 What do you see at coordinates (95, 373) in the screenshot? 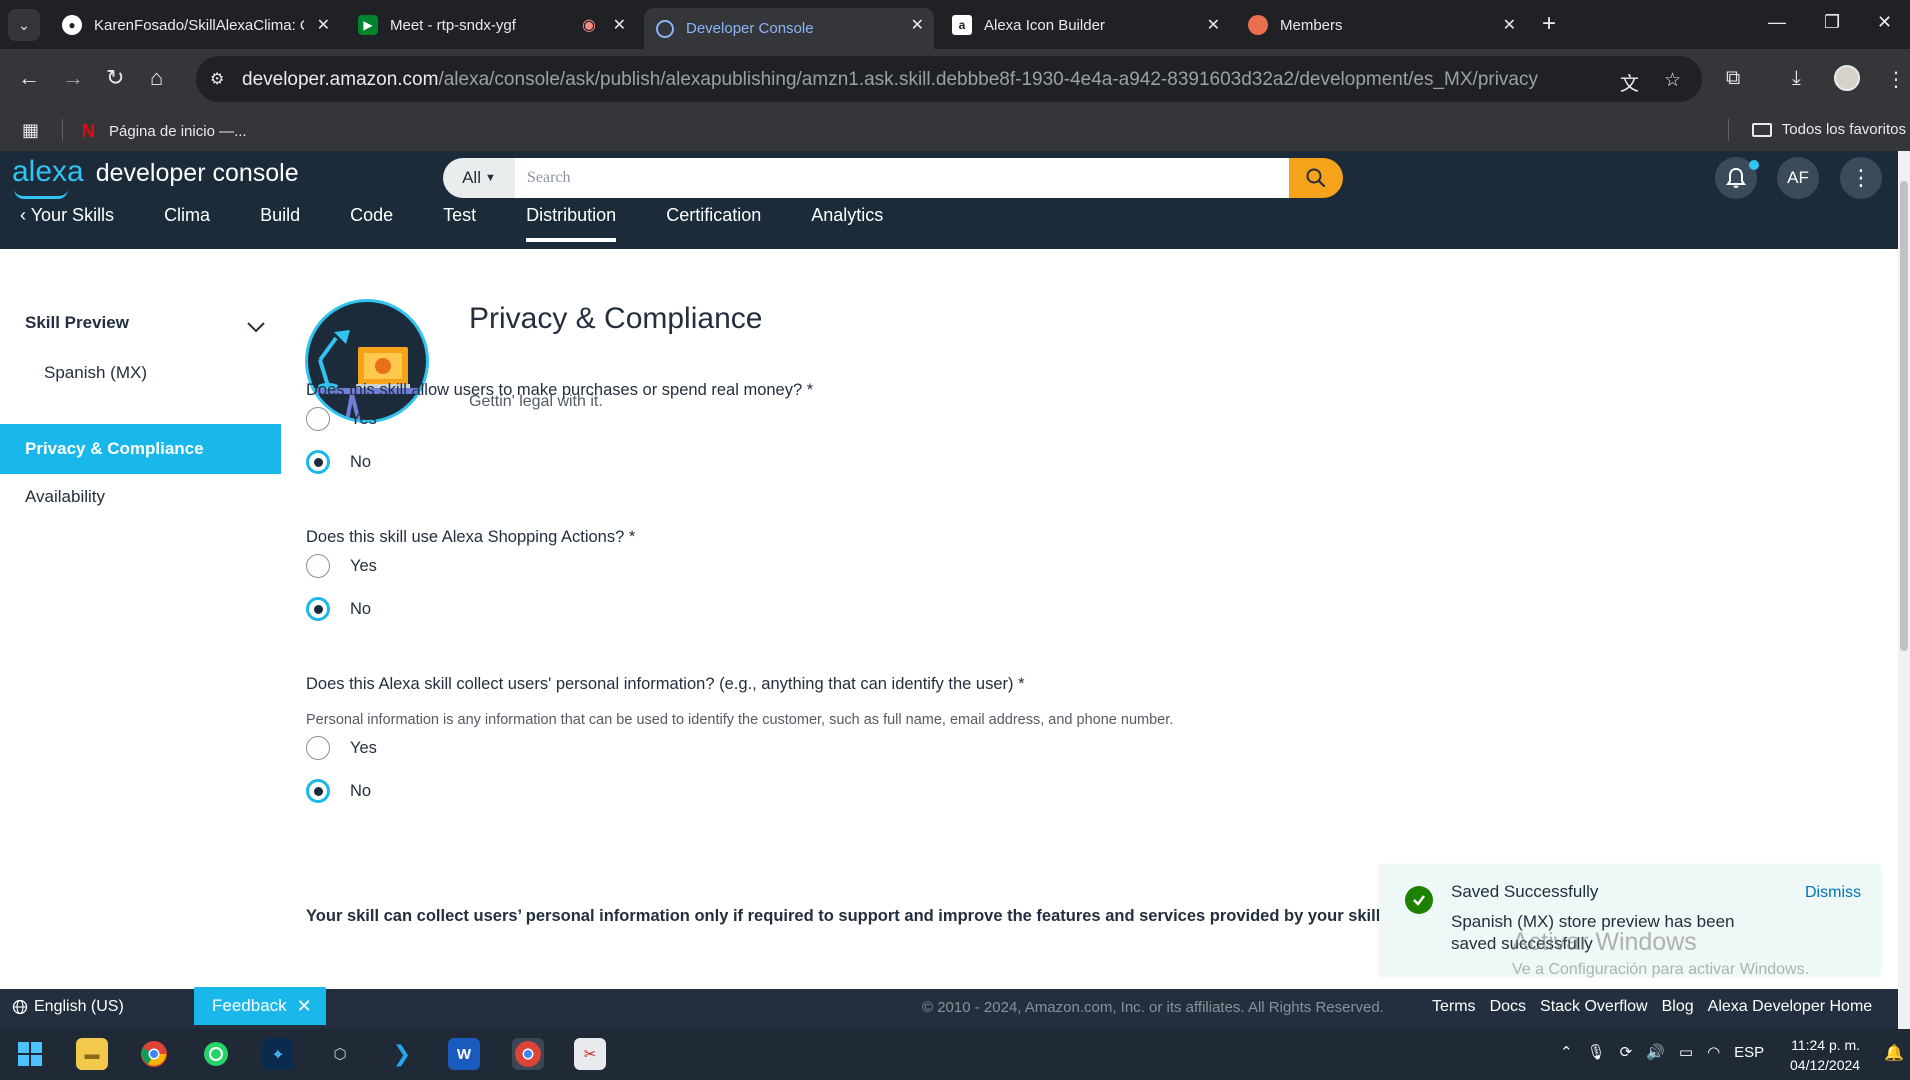
I see `sidebar-item-spanish-mx: Spanish (MX)` at bounding box center [95, 373].